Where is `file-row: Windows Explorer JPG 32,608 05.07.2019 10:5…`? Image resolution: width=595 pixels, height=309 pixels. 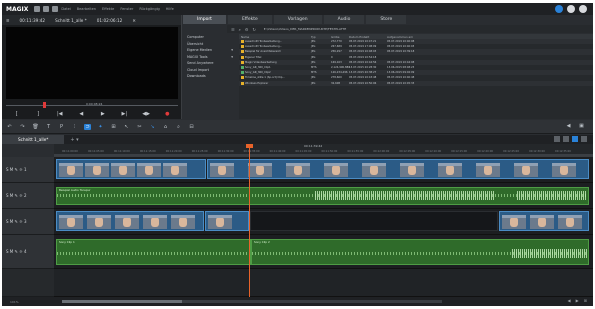
file-row: Windows Explorer JPG 32,608 05.07.2019 10:5… is located at coordinates (416, 83).